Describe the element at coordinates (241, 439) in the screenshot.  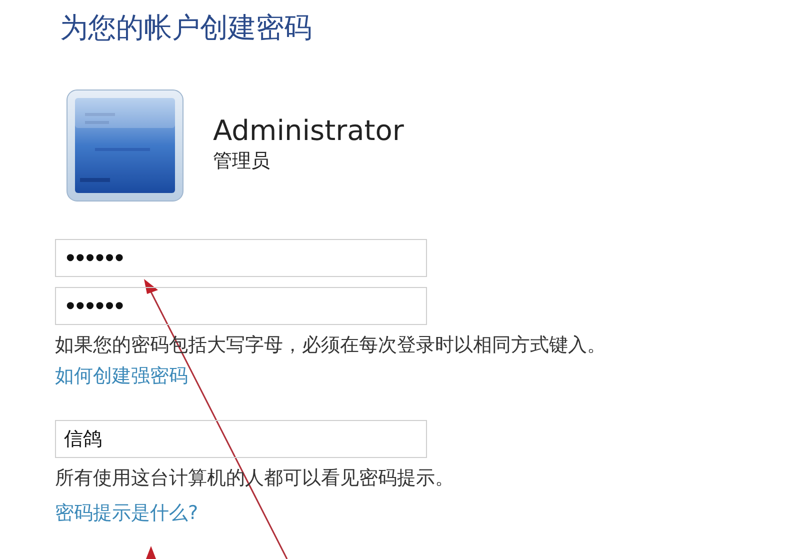
I see `password-hint-field: 信鸽` at that location.